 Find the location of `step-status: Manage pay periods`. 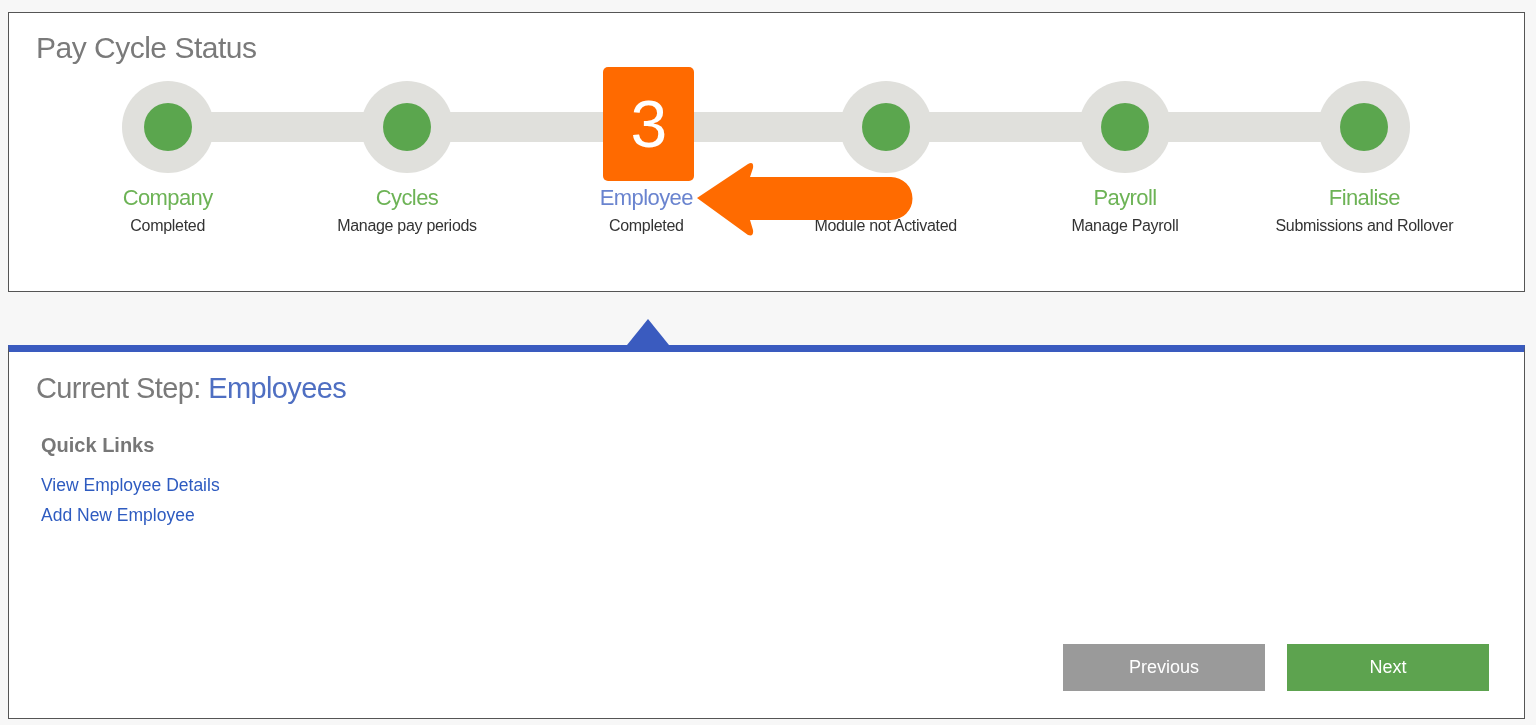

step-status: Manage pay periods is located at coordinates (407, 226).